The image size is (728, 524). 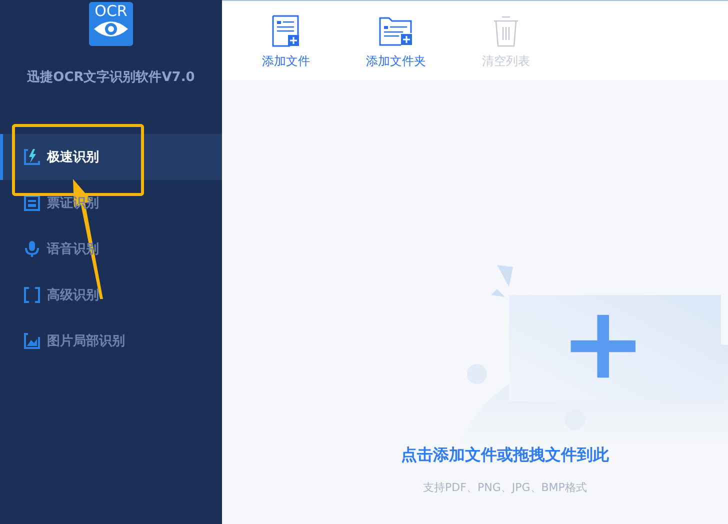 I want to click on app-title: 迅捷OCR文字识别软件V7.0, so click(x=111, y=77).